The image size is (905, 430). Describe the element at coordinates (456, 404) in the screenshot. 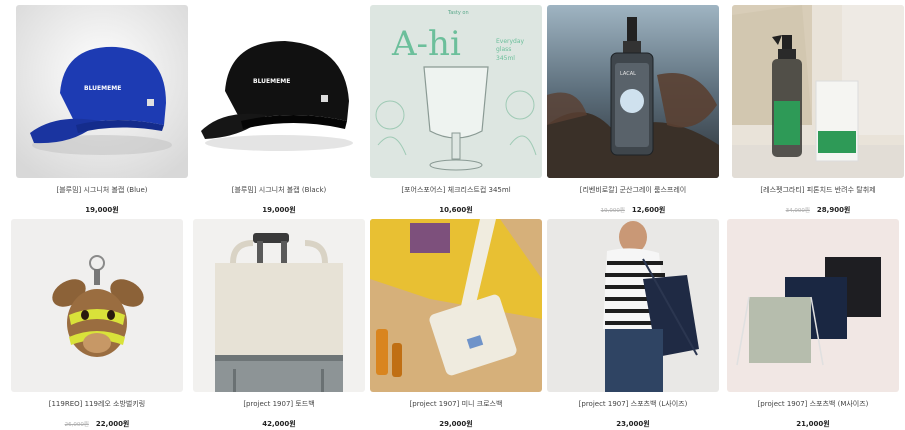

I see `product-title: [project 1907] 미니 크로스백` at that location.